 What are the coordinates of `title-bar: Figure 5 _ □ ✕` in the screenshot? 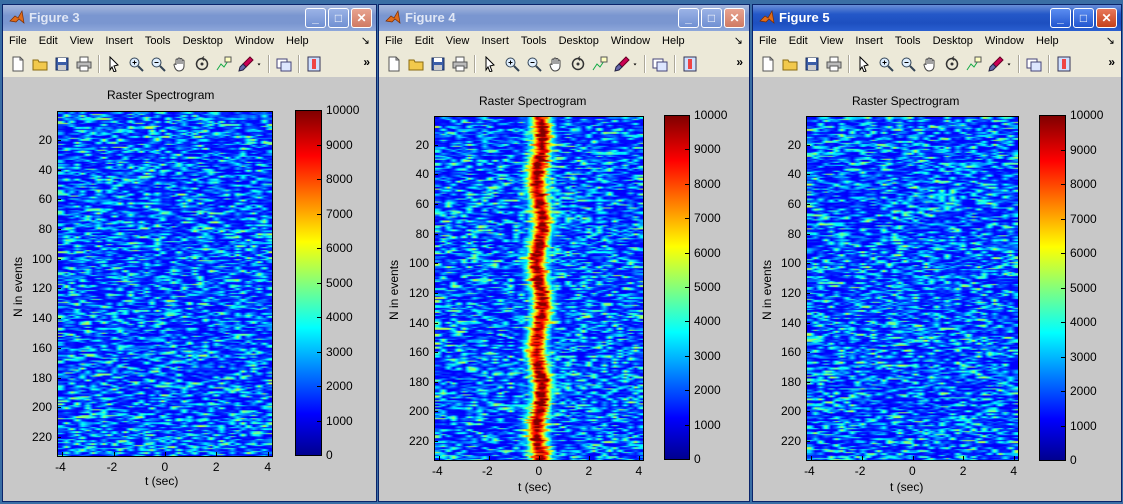 It's located at (937, 18).